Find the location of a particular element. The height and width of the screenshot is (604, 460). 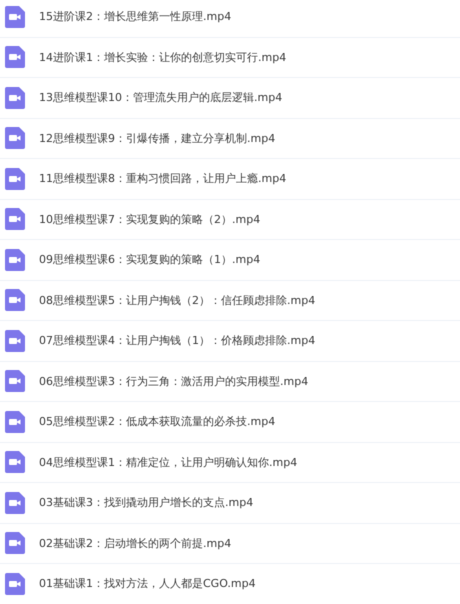

file-name: 02基础课2：启动增长的两个前提.mp4 is located at coordinates (135, 543).